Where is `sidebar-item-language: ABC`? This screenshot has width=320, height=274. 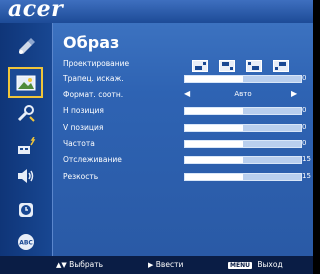 sidebar-item-language: ABC is located at coordinates (25, 242).